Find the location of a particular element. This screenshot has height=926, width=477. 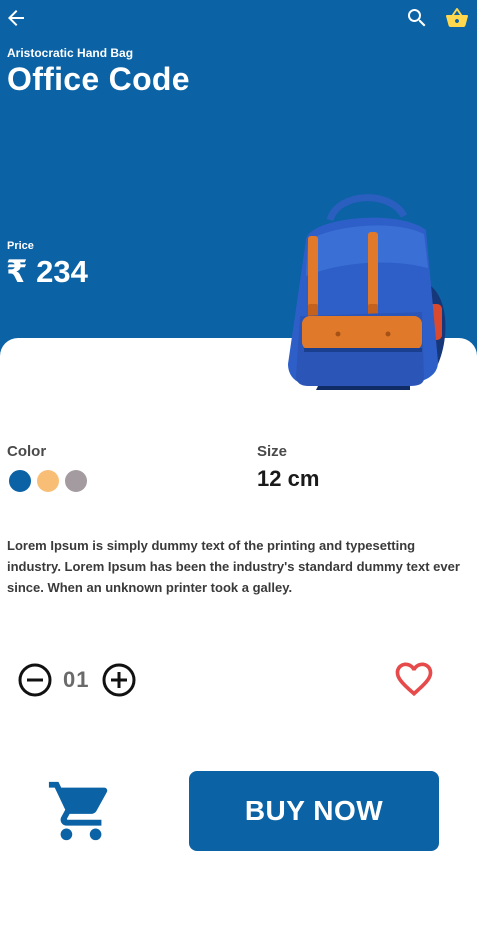

product-price: ₹ 234 is located at coordinates (47, 271).